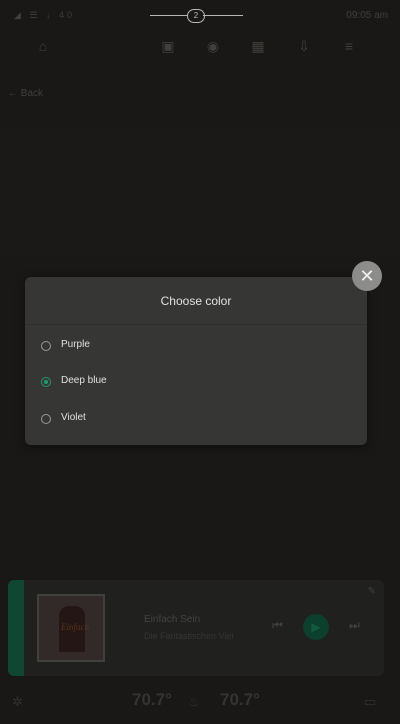  What do you see at coordinates (84, 380) in the screenshot?
I see `option-label: Deep blue` at bounding box center [84, 380].